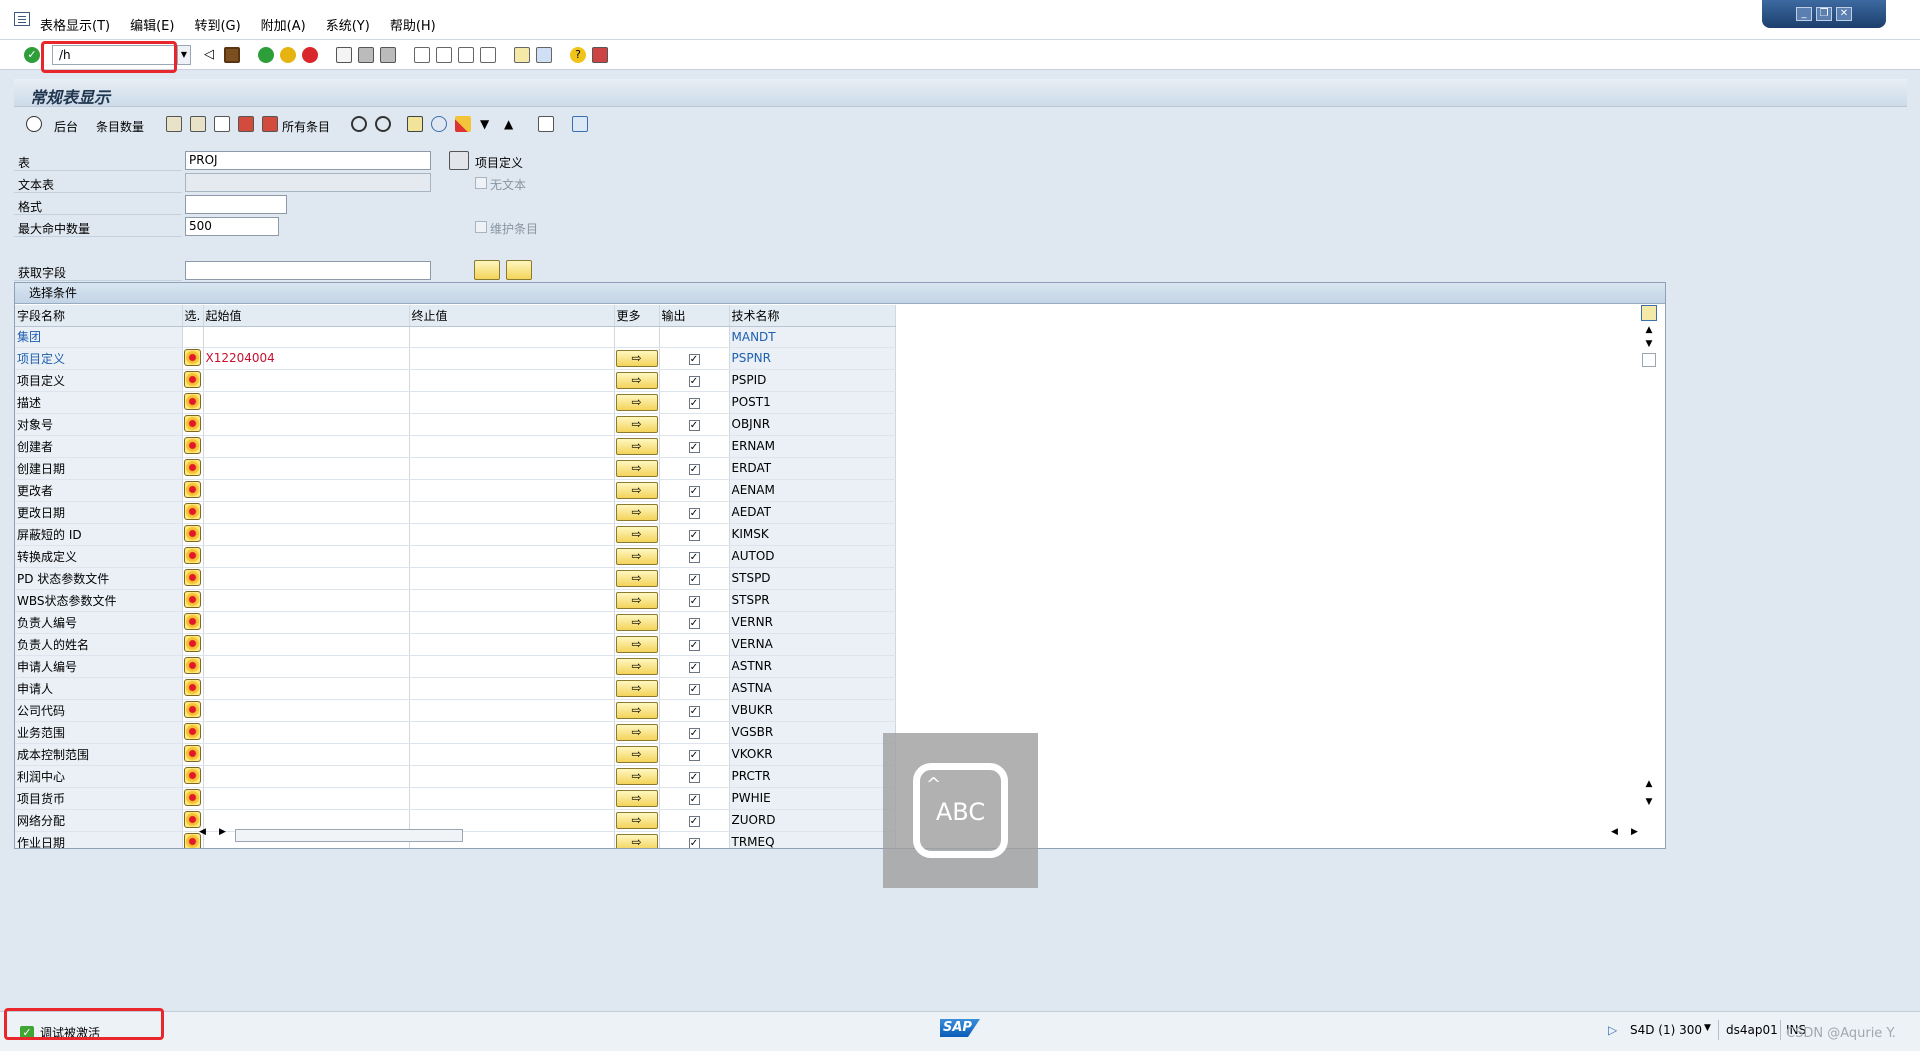 The height and width of the screenshot is (1051, 1920). I want to click on menu-item: 系统(Y), so click(348, 24).